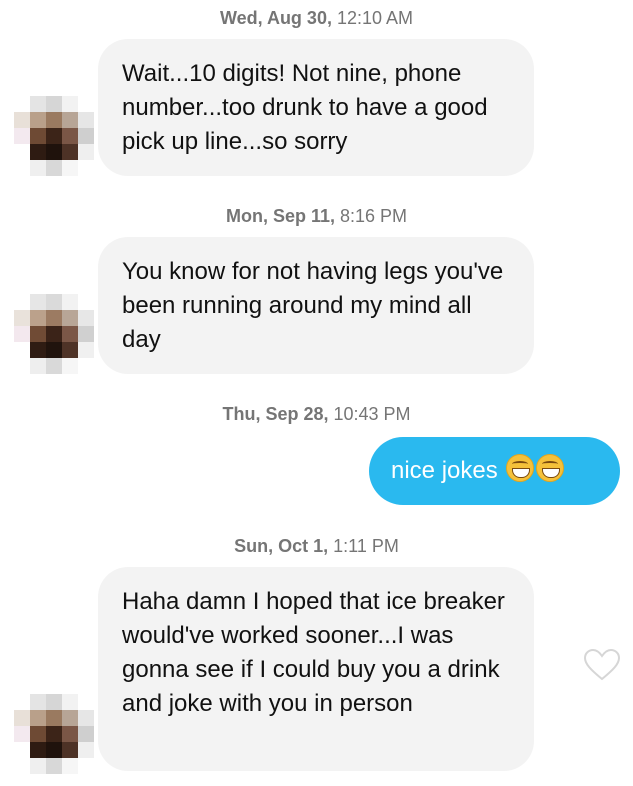 Image resolution: width=633 pixels, height=786 pixels. I want to click on timestamp: Mon, Sep 11, 8:16 PM, so click(316, 216).